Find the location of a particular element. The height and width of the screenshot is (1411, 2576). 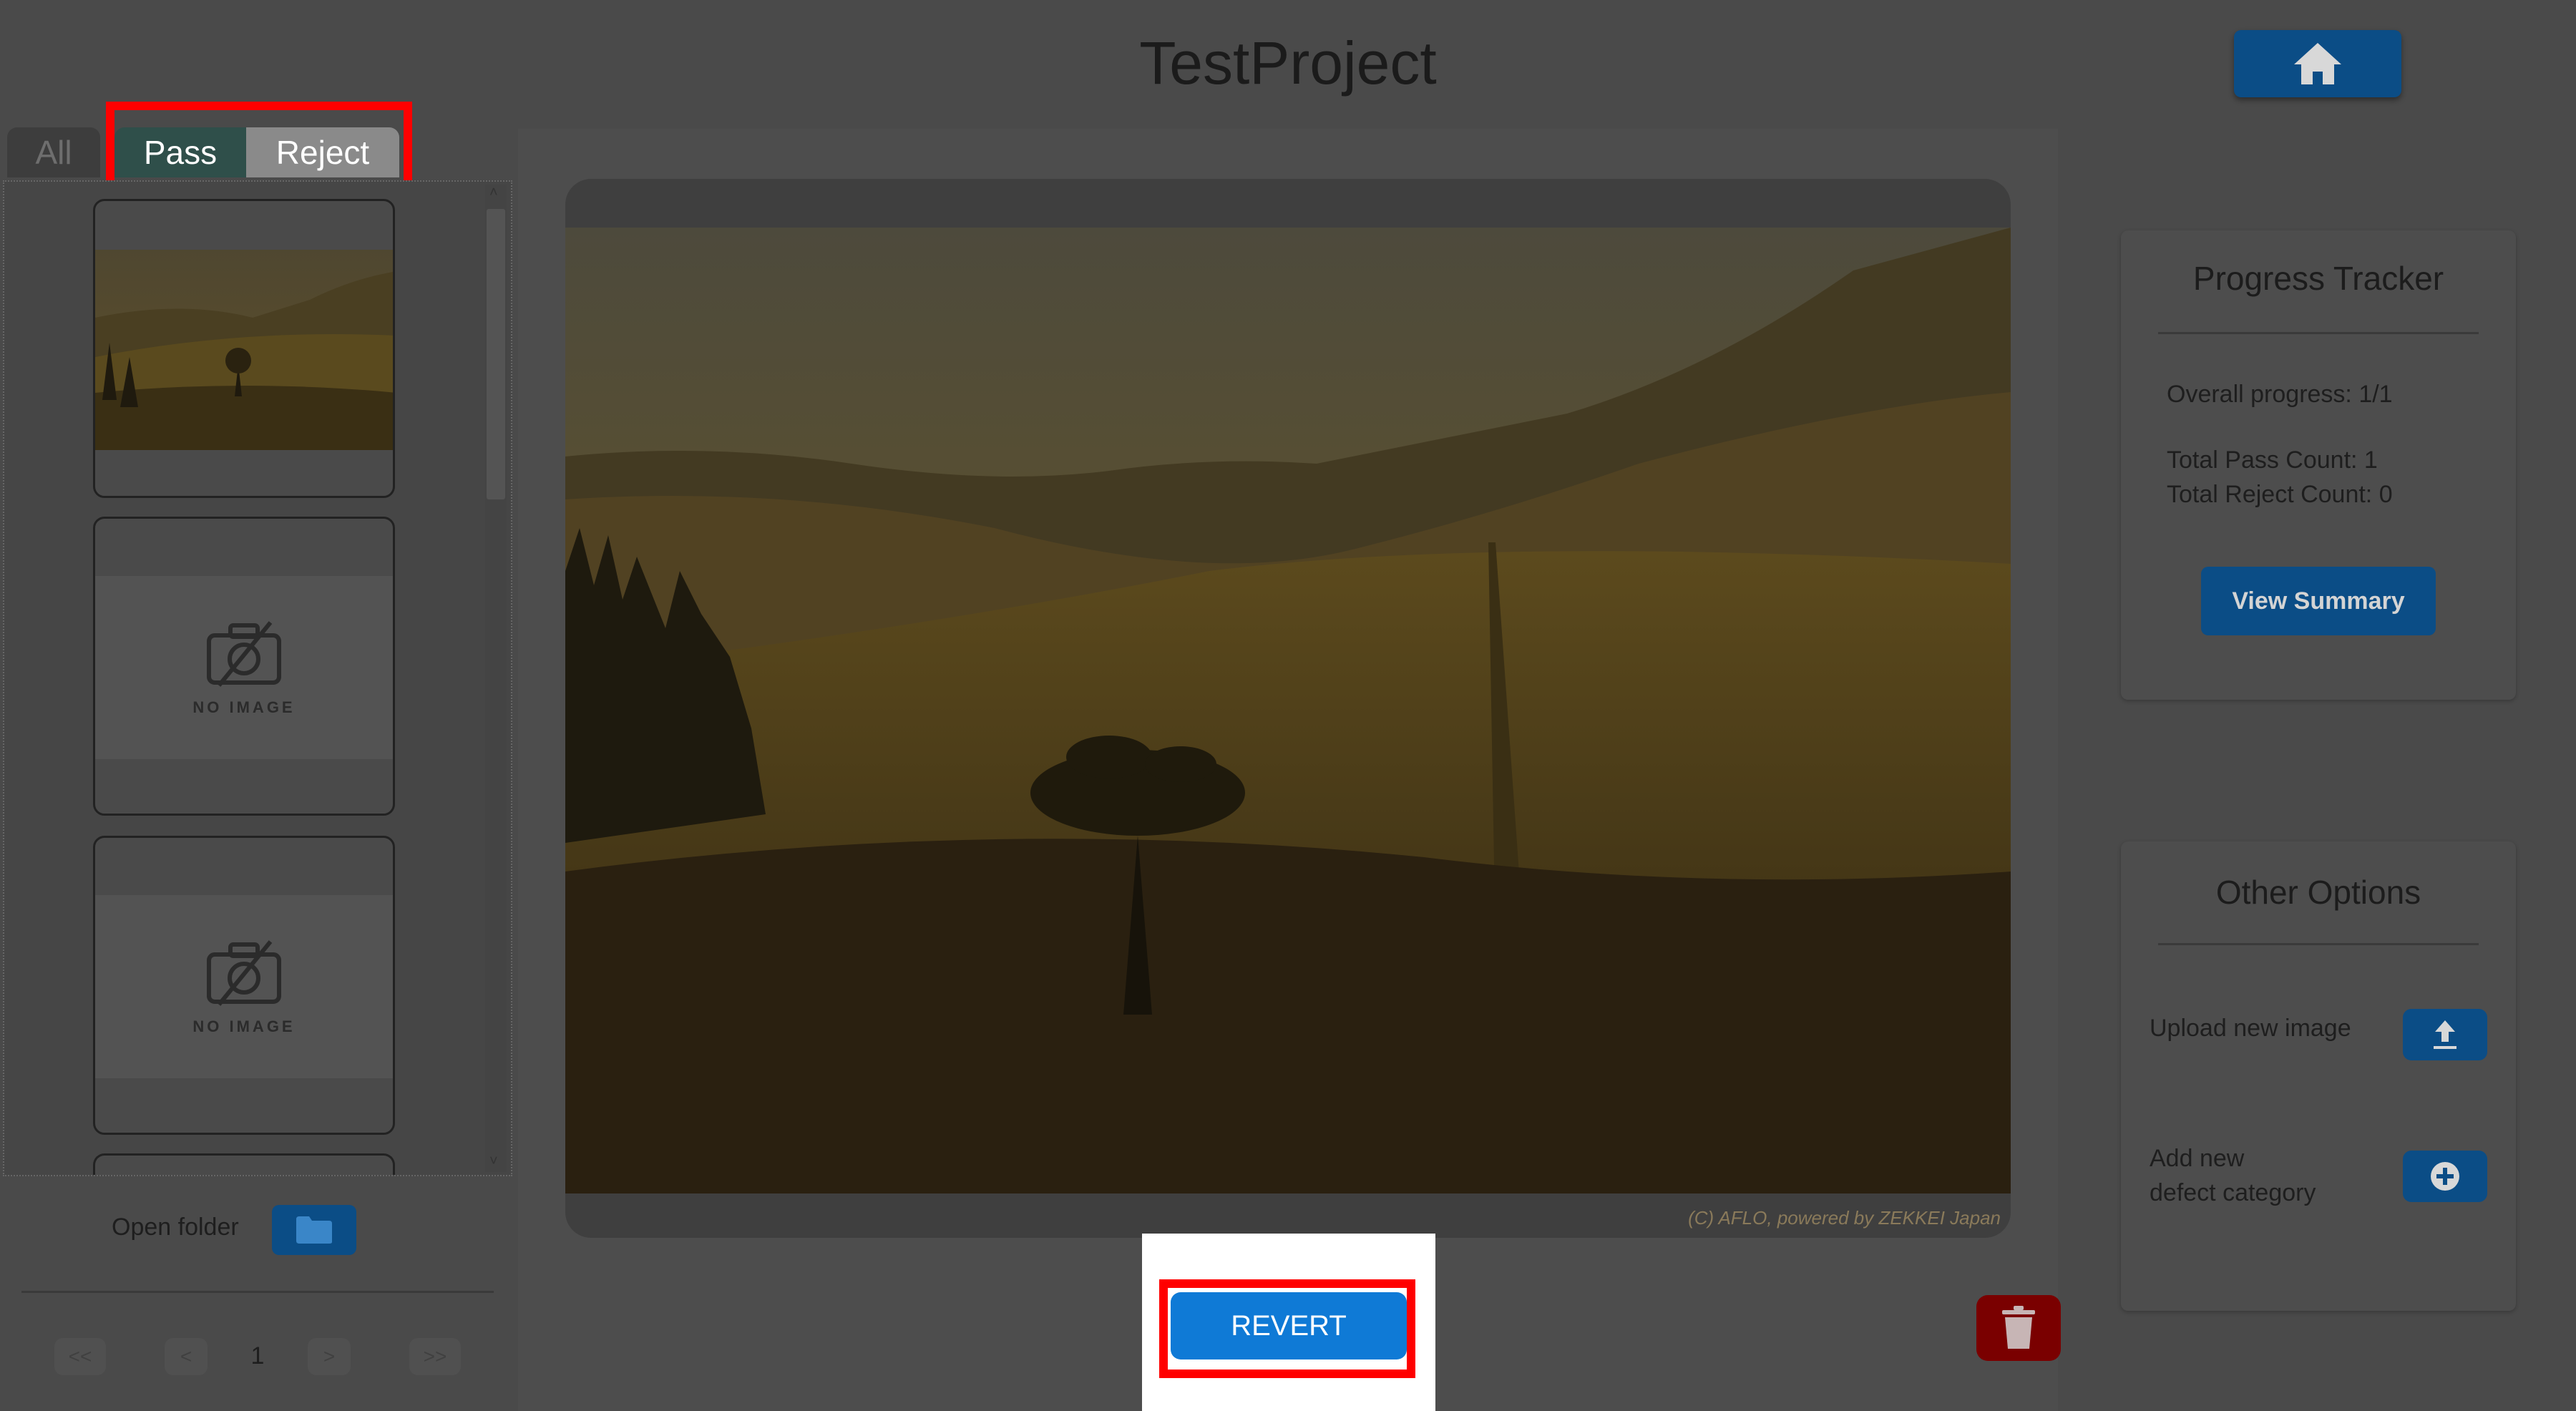

home-icon is located at coordinates (2317, 63).